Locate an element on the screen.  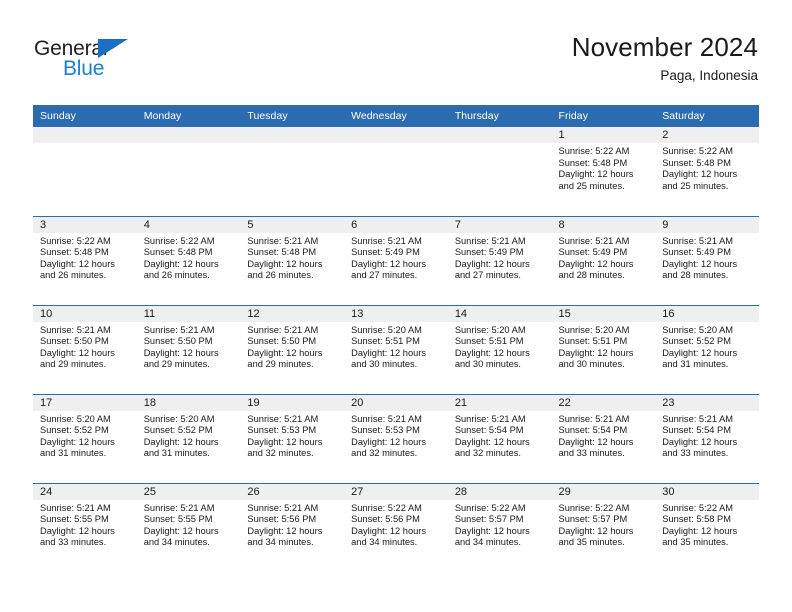
day-number: 18 is located at coordinates (188, 402).